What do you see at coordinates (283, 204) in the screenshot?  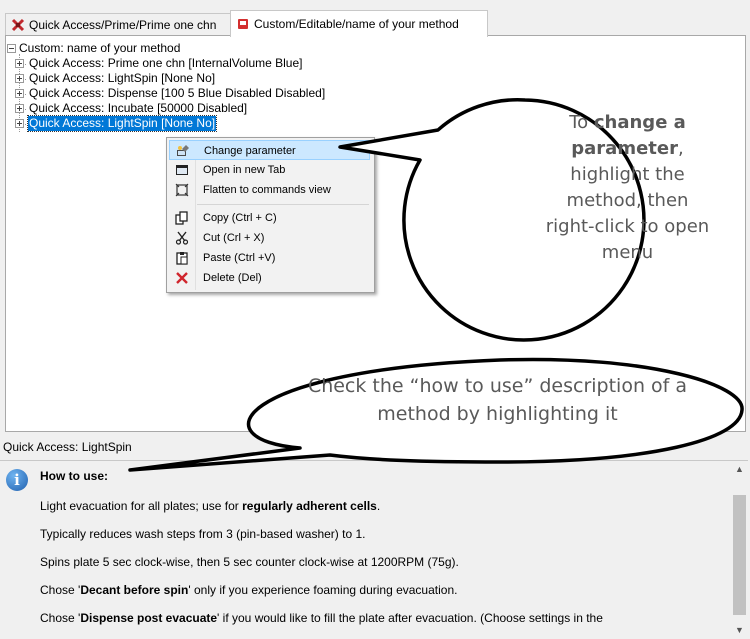 I see `menu-separator` at bounding box center [283, 204].